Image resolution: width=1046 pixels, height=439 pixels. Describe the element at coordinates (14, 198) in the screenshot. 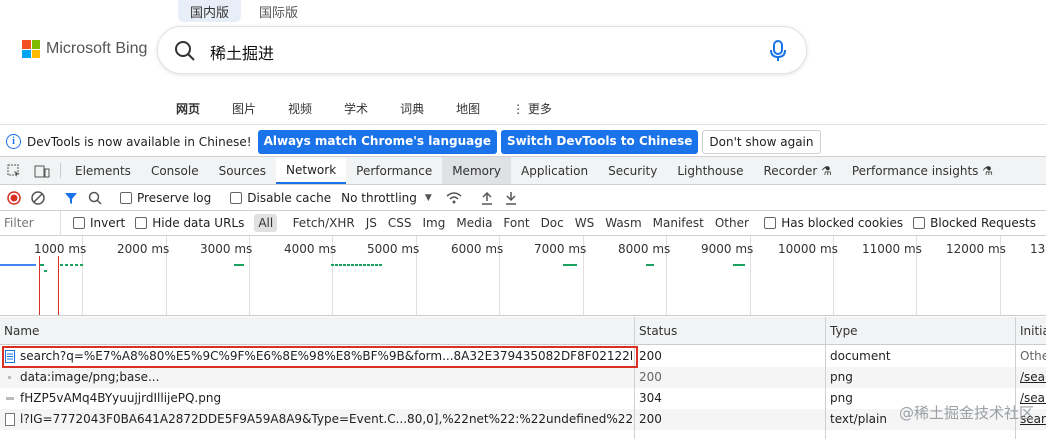

I see `record-icon` at that location.